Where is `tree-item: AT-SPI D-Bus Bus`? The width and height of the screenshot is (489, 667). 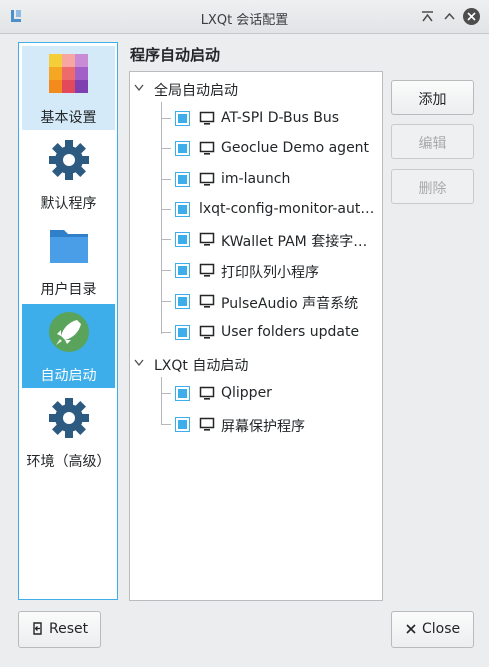
tree-item: AT-SPI D-Bus Bus is located at coordinates (256, 119).